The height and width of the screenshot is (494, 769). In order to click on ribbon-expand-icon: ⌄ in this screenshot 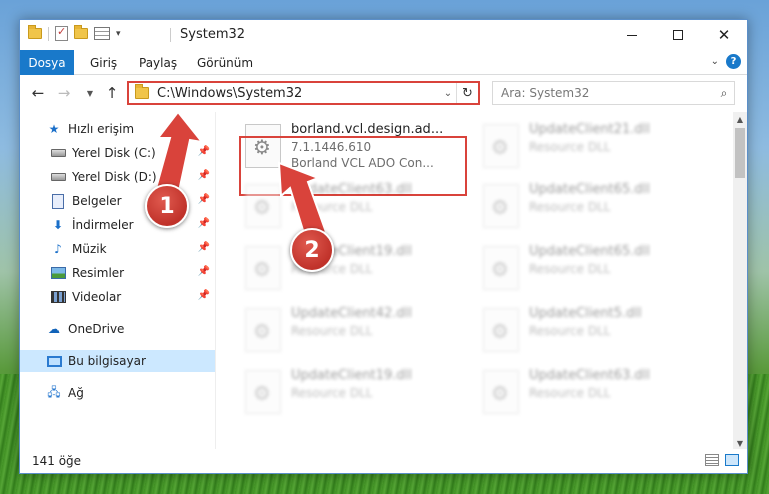, I will do `click(715, 61)`.